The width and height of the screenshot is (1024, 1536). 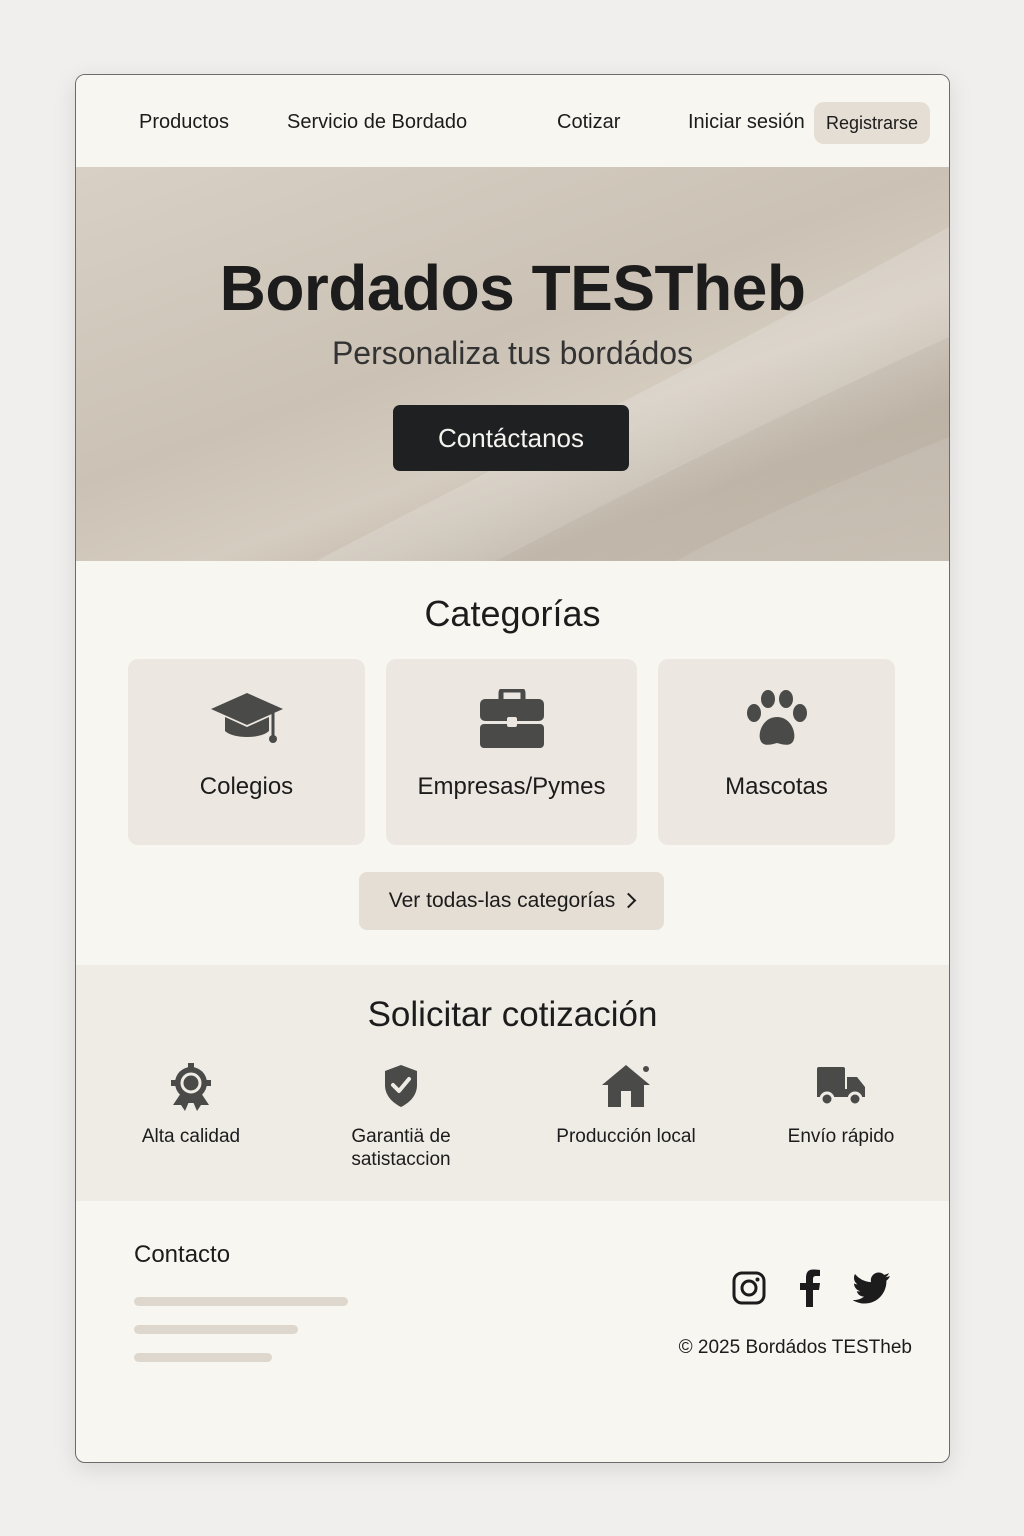 I want to click on instagram-icon, so click(x=749, y=1288).